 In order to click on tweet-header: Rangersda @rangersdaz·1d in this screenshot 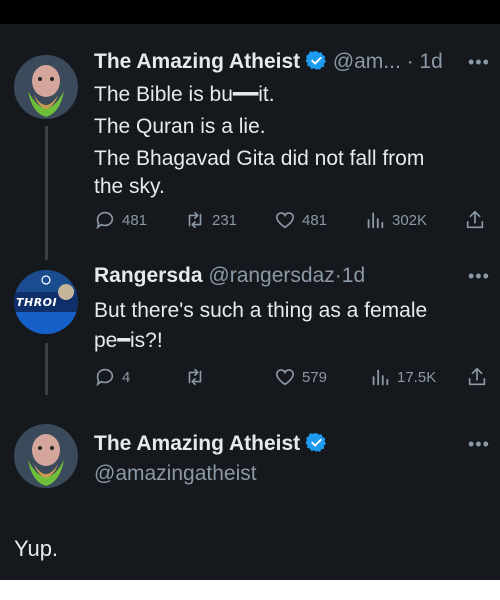, I will do `click(229, 276)`.